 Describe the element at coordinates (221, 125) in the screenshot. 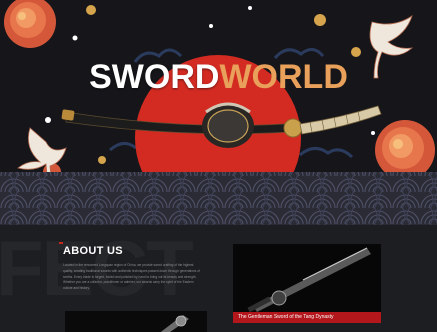

I see `katana-illustration` at that location.